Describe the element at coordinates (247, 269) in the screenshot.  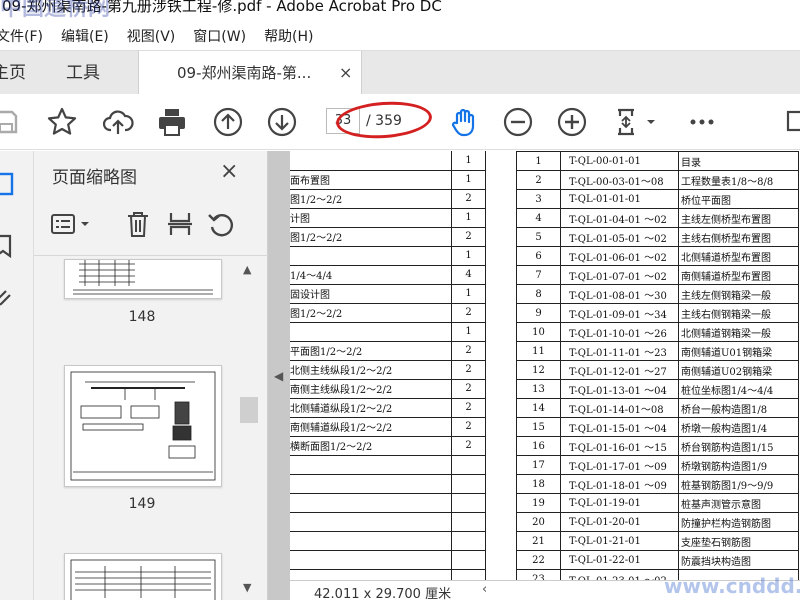
I see `scroll-up-icon: ▲` at that location.